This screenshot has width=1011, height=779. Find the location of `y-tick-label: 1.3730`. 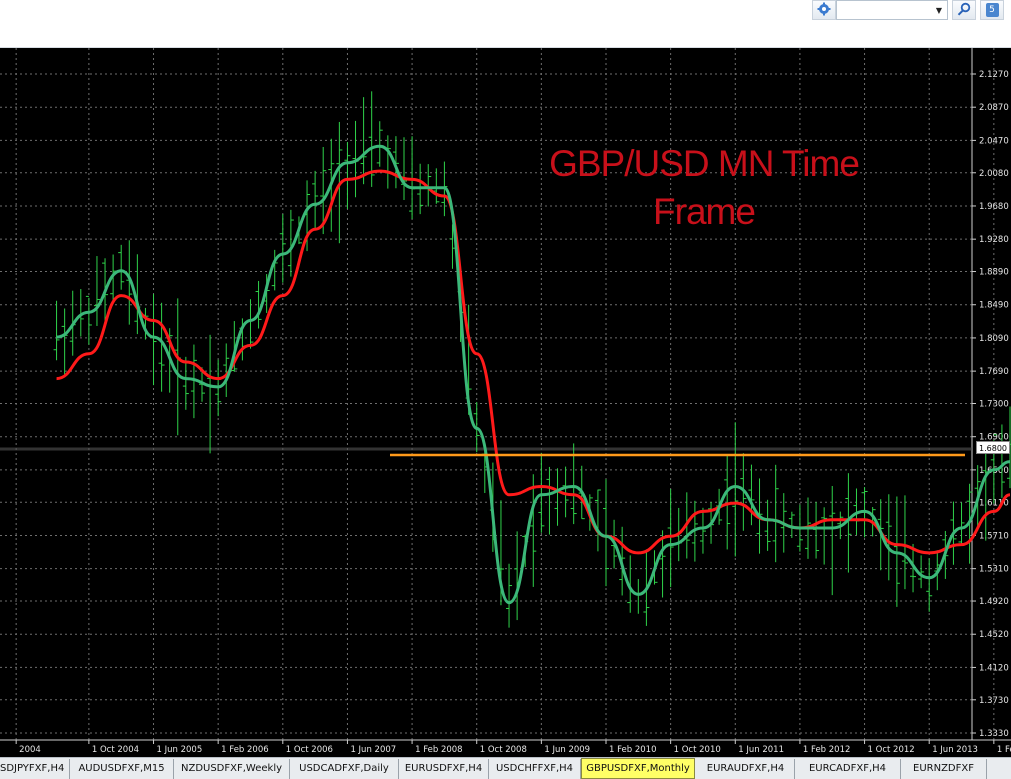

y-tick-label: 1.3730 is located at coordinates (994, 701).